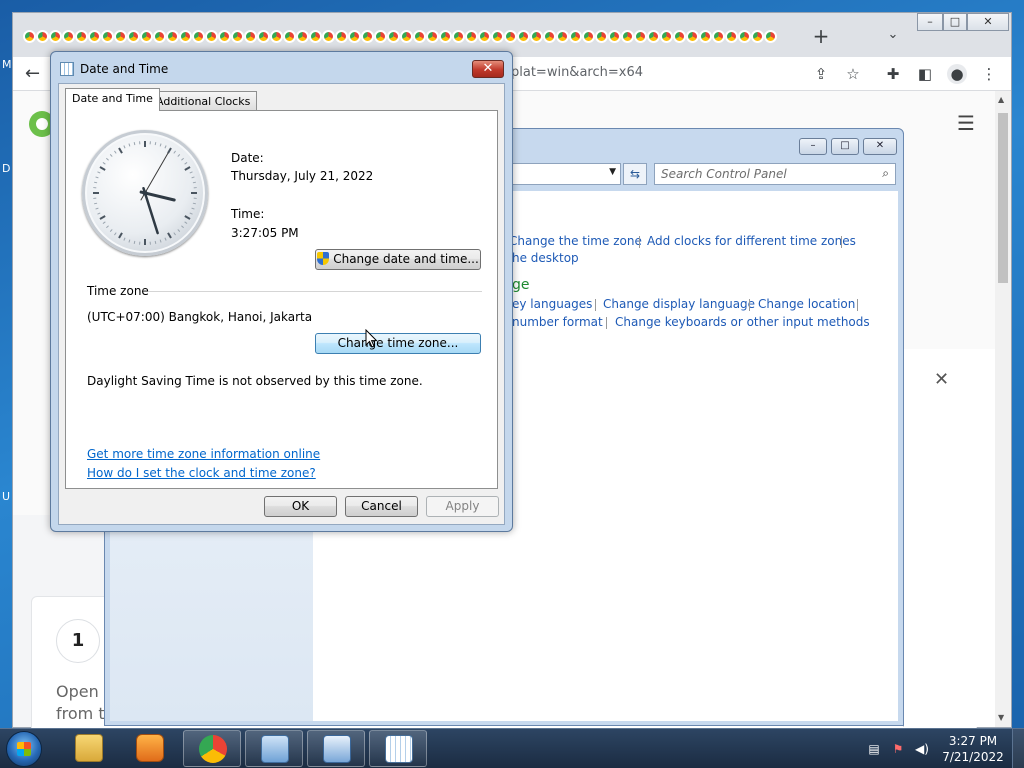 This screenshot has width=1024, height=768. Describe the element at coordinates (563, 174) in the screenshot. I see `cp-address-bar: ▼` at that location.